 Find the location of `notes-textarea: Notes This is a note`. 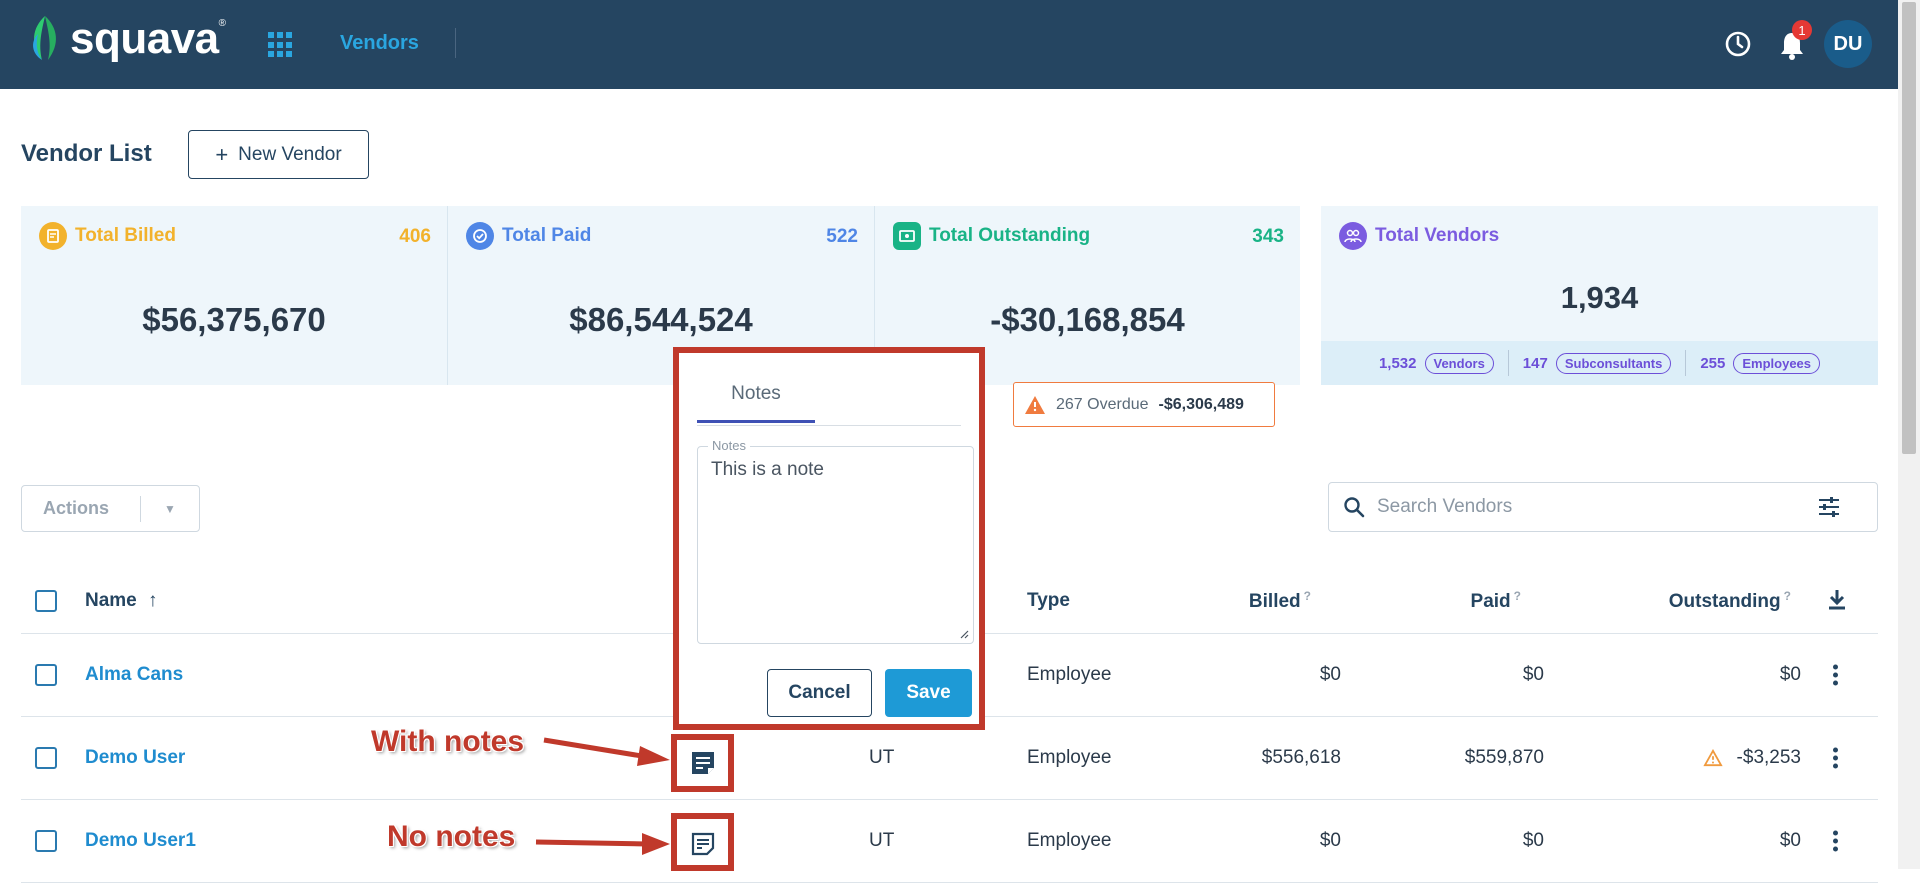

notes-textarea: Notes This is a note is located at coordinates (835, 541).